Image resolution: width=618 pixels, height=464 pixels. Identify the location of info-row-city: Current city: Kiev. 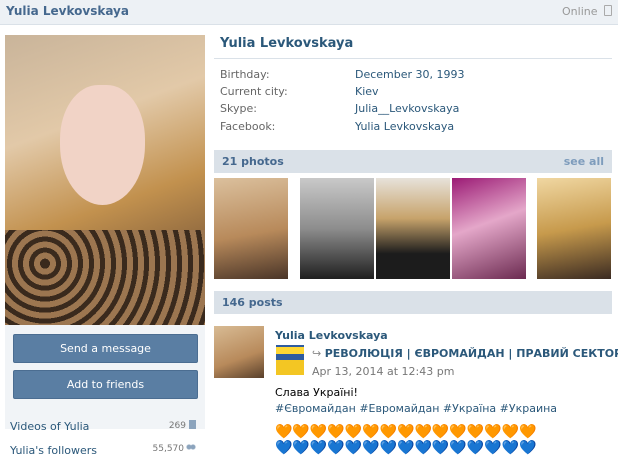
(415, 94).